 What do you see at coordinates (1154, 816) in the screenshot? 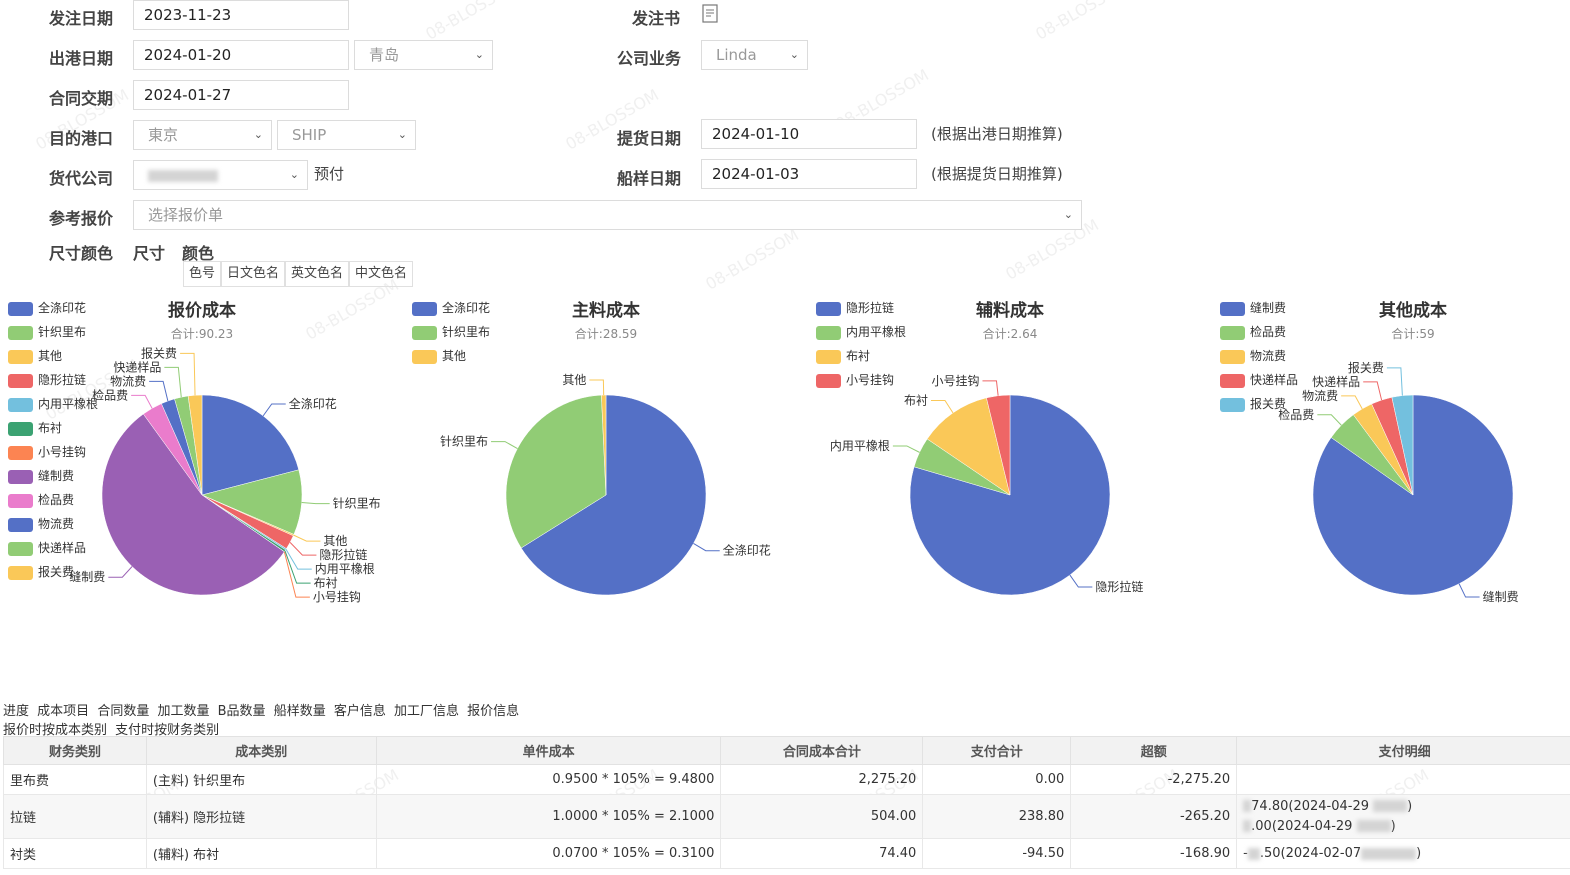
I see `cell-overage: -265.20` at bounding box center [1154, 816].